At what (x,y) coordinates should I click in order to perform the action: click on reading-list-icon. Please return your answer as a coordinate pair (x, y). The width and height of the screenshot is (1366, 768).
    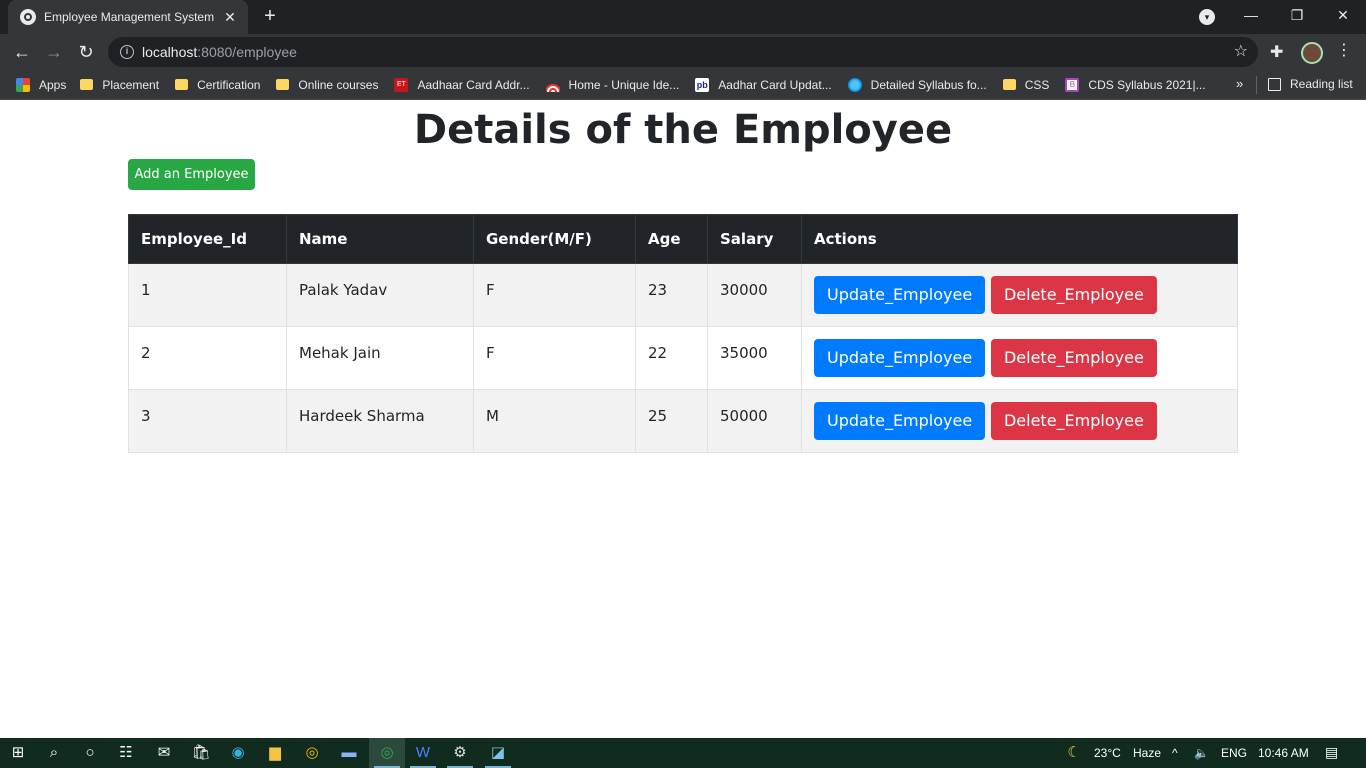
    Looking at the image, I should click on (1274, 84).